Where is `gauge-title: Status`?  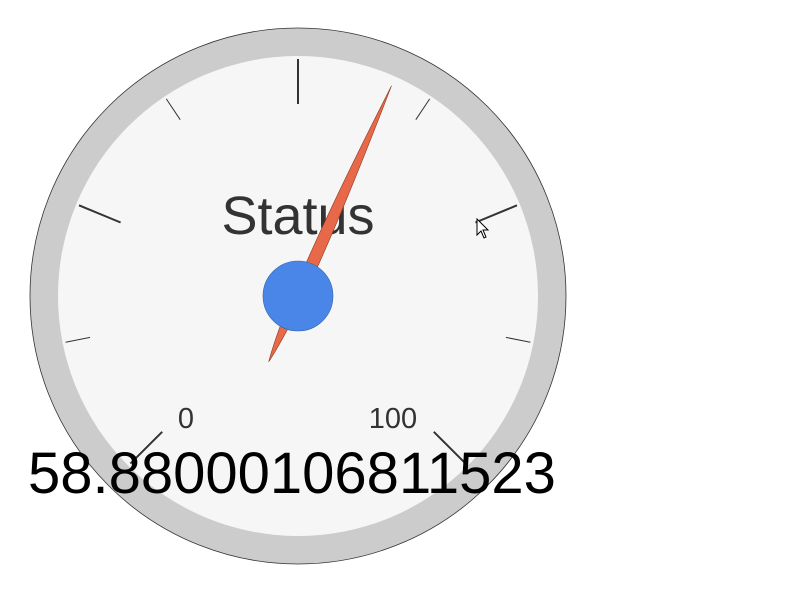
gauge-title: Status is located at coordinates (297, 216).